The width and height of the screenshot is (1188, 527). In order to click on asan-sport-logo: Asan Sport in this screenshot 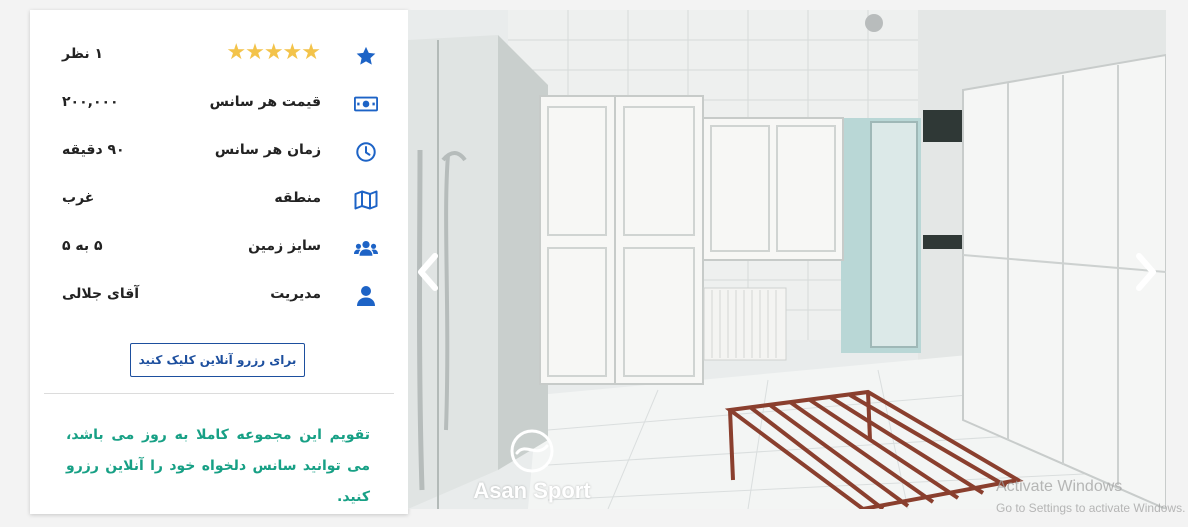, I will do `click(532, 466)`.